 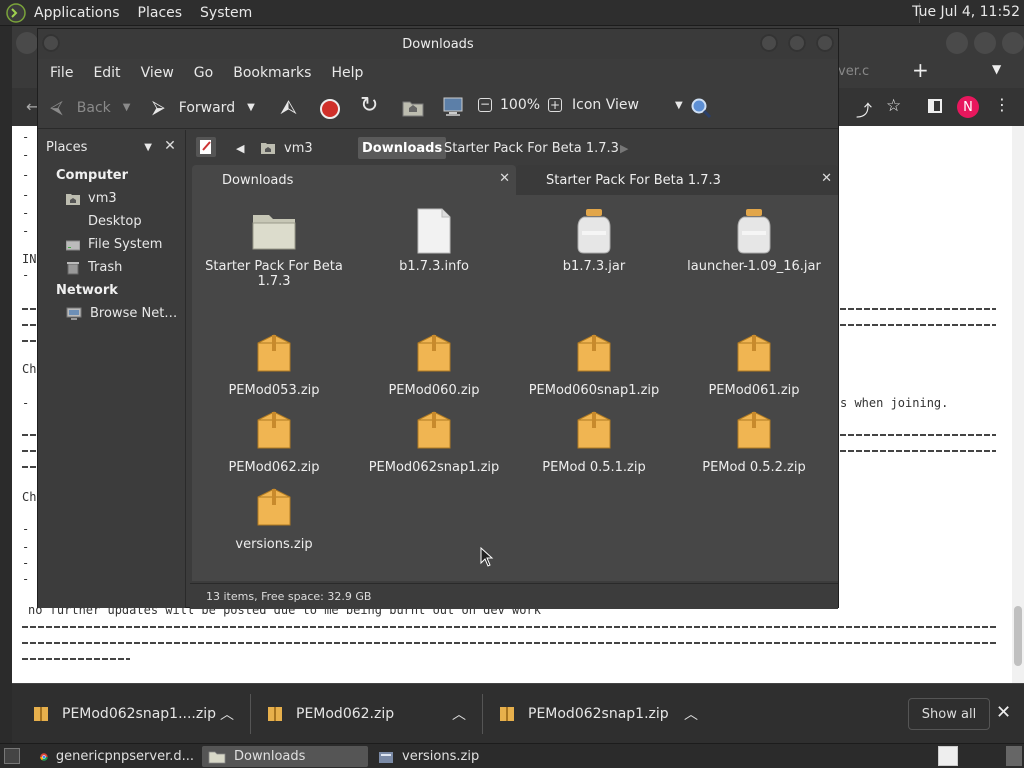 I want to click on reload-icon: ↻, so click(x=369, y=105).